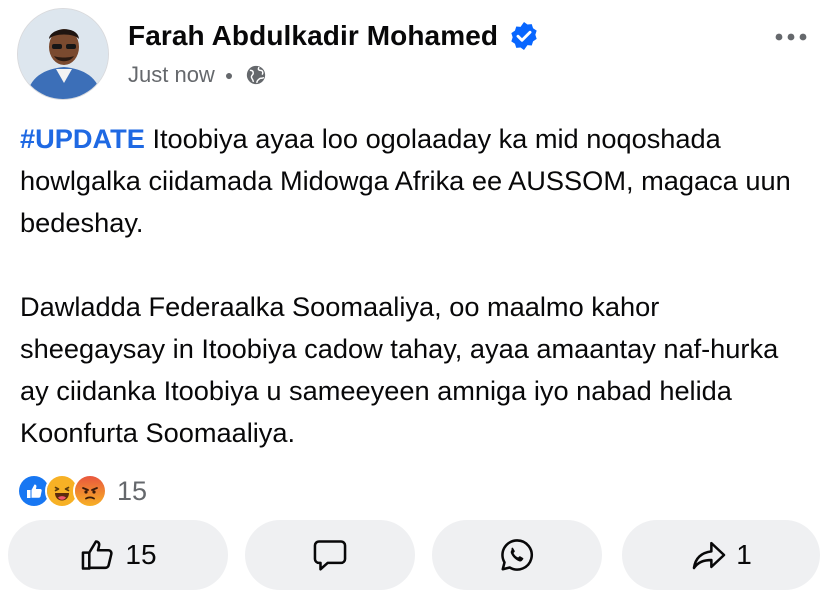  Describe the element at coordinates (709, 555) in the screenshot. I see `share-arrow-icon` at that location.